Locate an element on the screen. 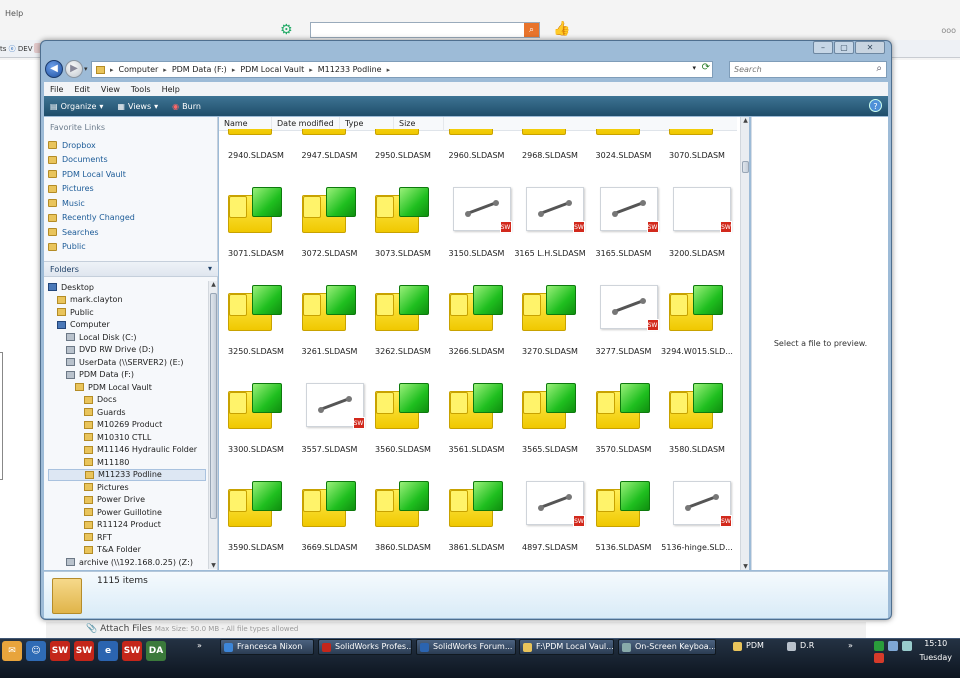 Image resolution: width=960 pixels, height=679 pixels. draftsight-icon: DA is located at coordinates (156, 651).